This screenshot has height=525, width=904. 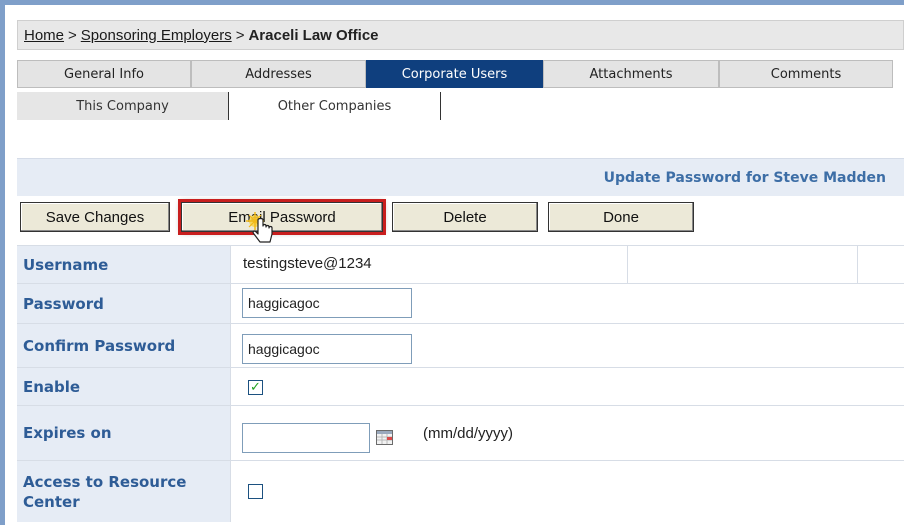 What do you see at coordinates (282, 217) in the screenshot?
I see `email-password-button: Email Password` at bounding box center [282, 217].